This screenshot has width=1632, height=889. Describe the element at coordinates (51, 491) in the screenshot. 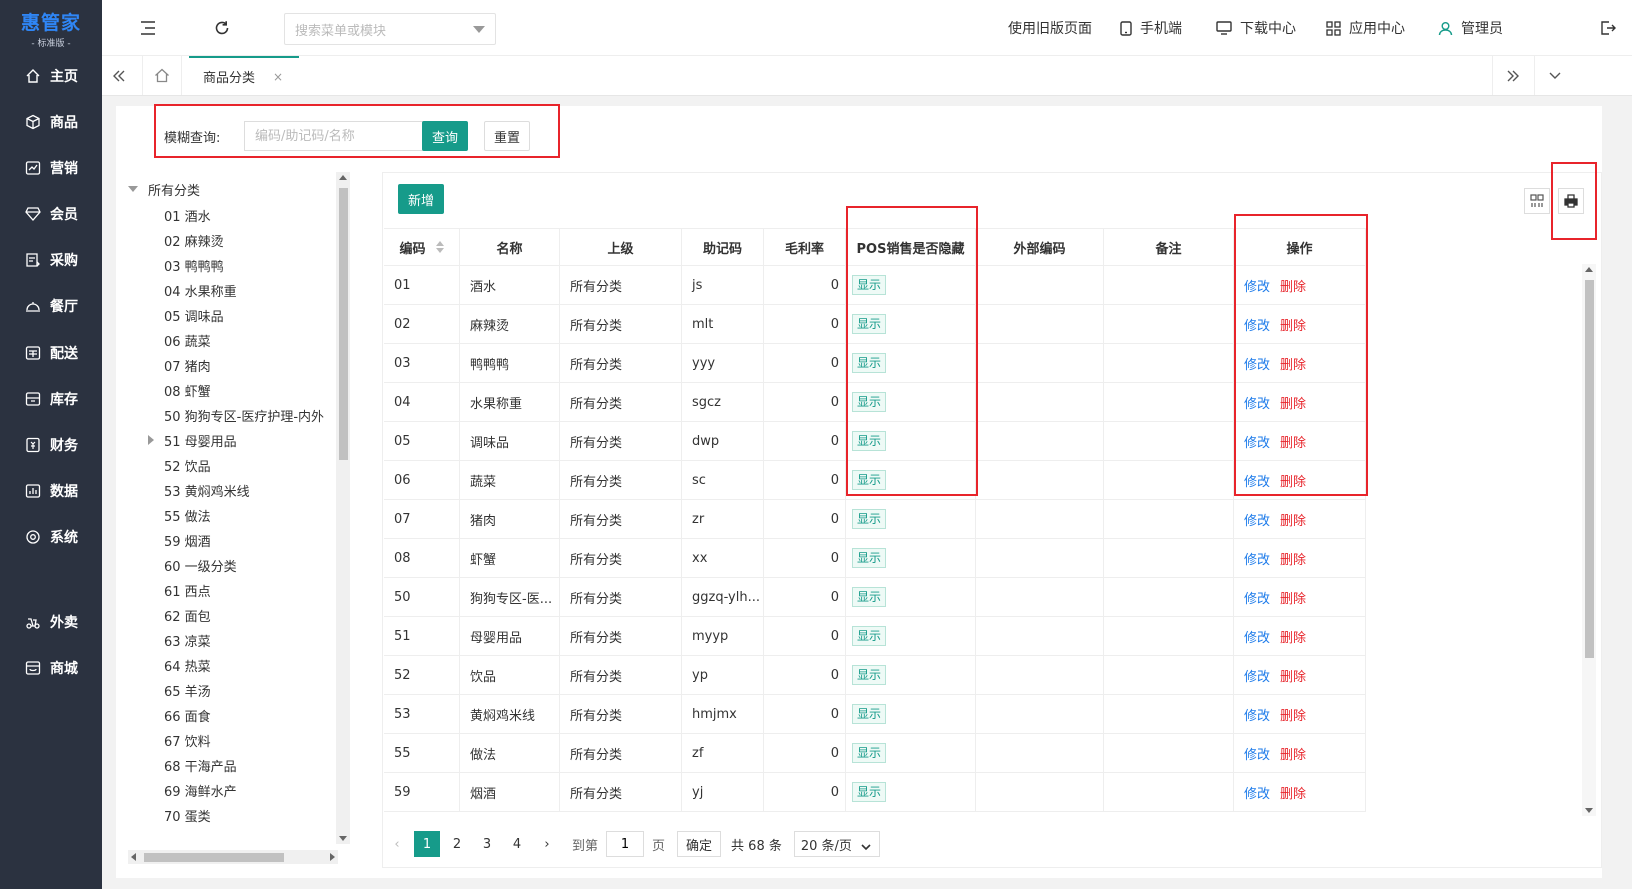

I see `sidebar-item-9: 数据` at that location.